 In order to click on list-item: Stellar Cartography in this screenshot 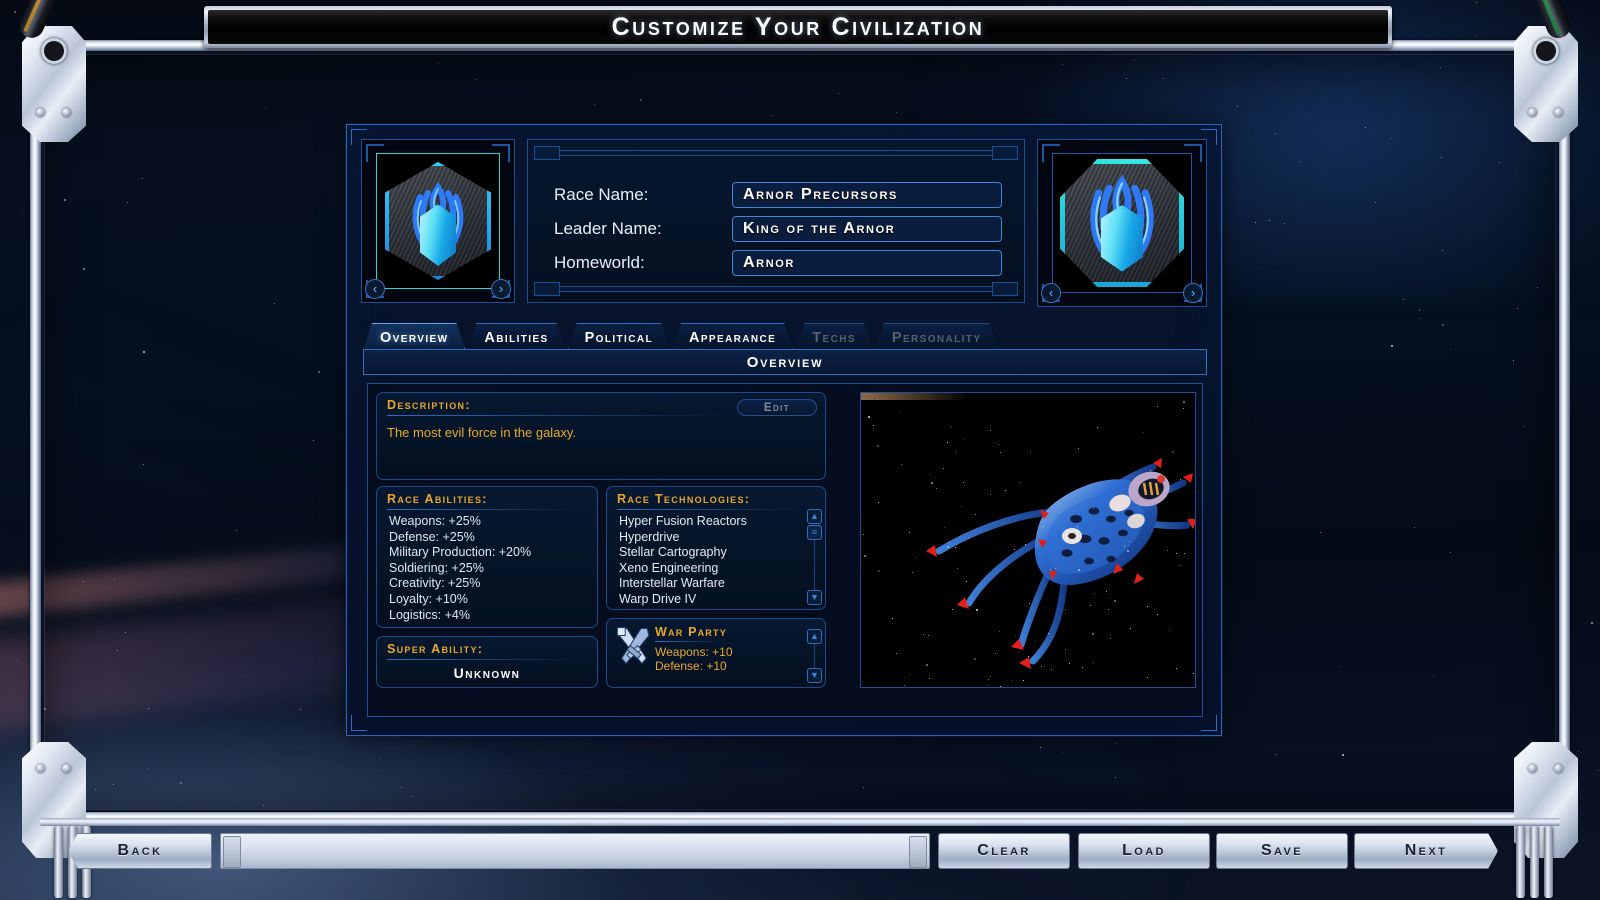, I will do `click(673, 552)`.